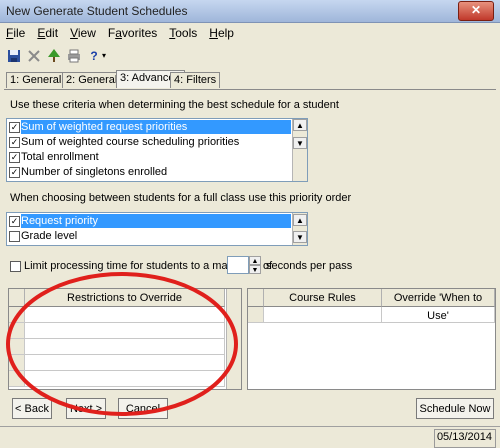 This screenshot has height=448, width=500. Describe the element at coordinates (94, 172) in the screenshot. I see `criteria-item-label: Number of singletons enrolled` at that location.